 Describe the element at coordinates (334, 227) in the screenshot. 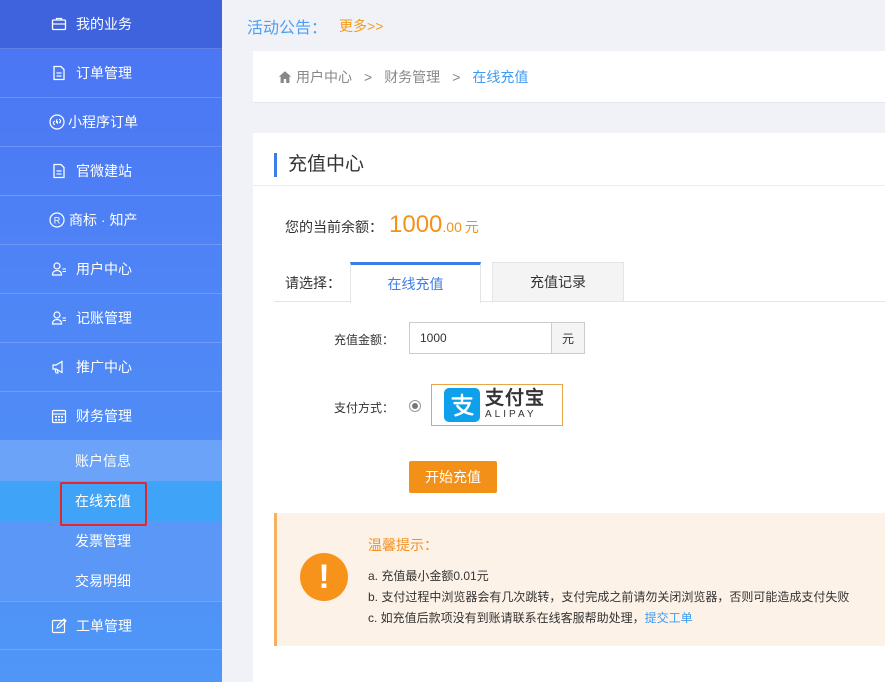

I see `balance-label: 您的当前余额：` at that location.